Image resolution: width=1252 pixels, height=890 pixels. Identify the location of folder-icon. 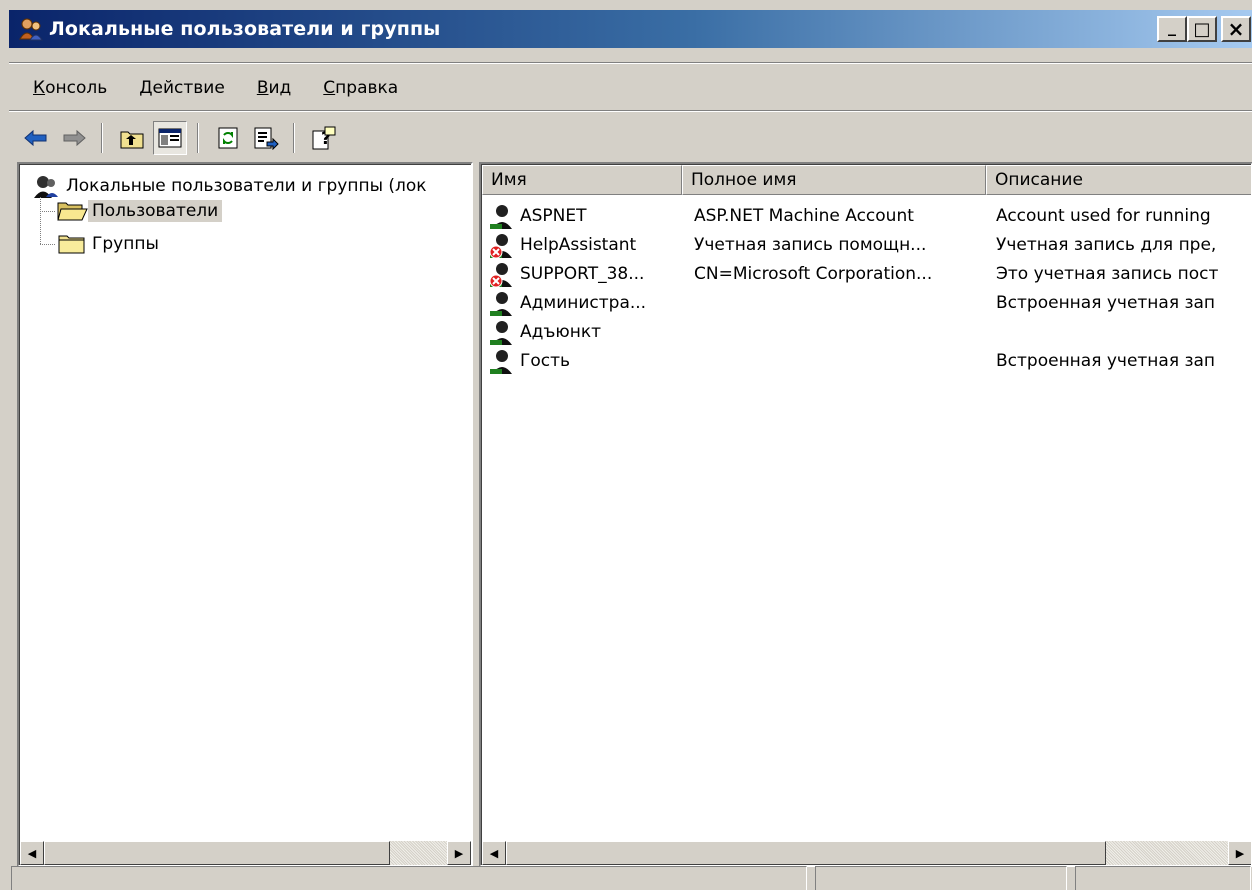
(71, 244).